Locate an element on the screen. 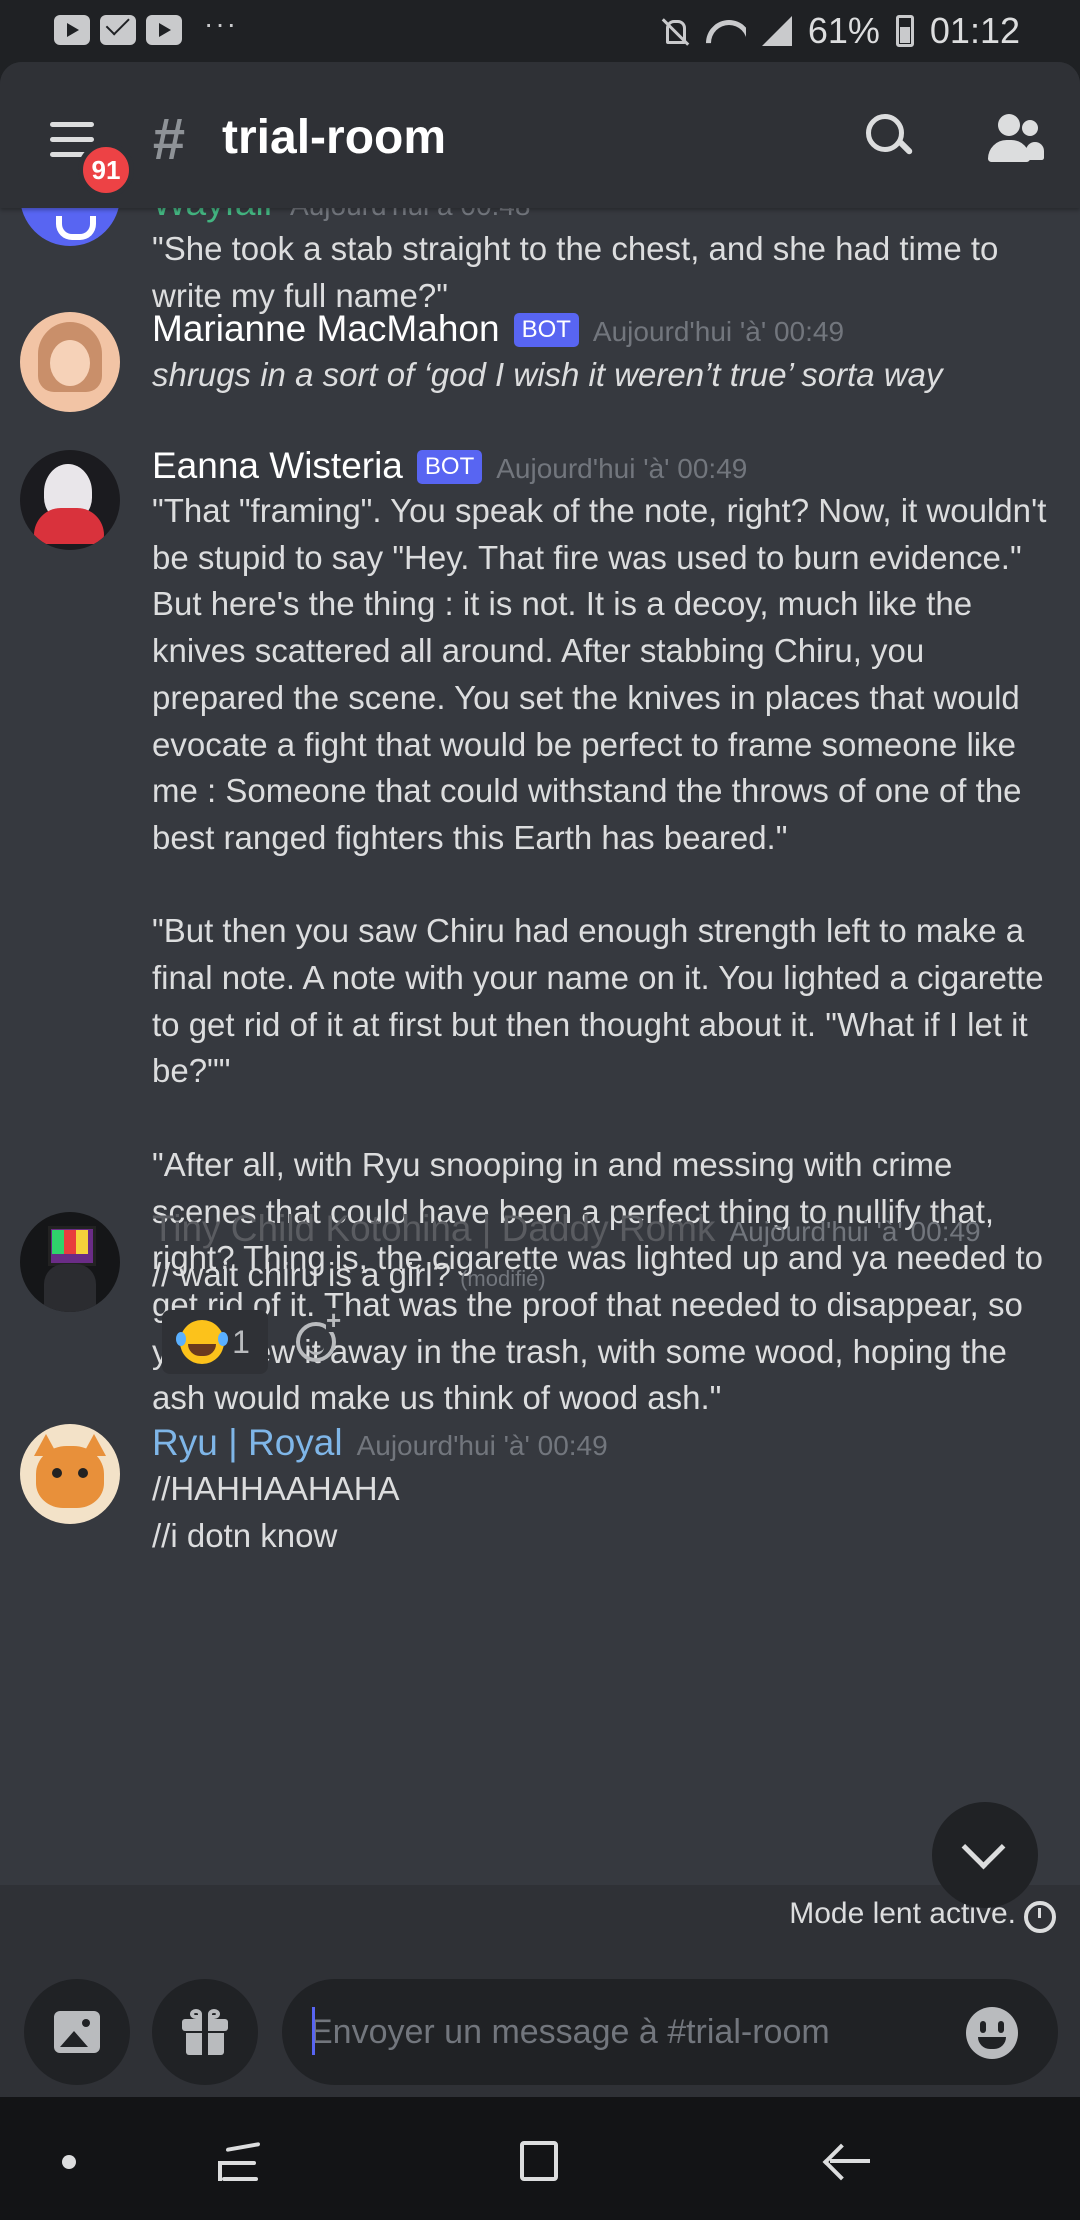  timestamp: Aujourd'hui à 00:48 is located at coordinates (410, 215).